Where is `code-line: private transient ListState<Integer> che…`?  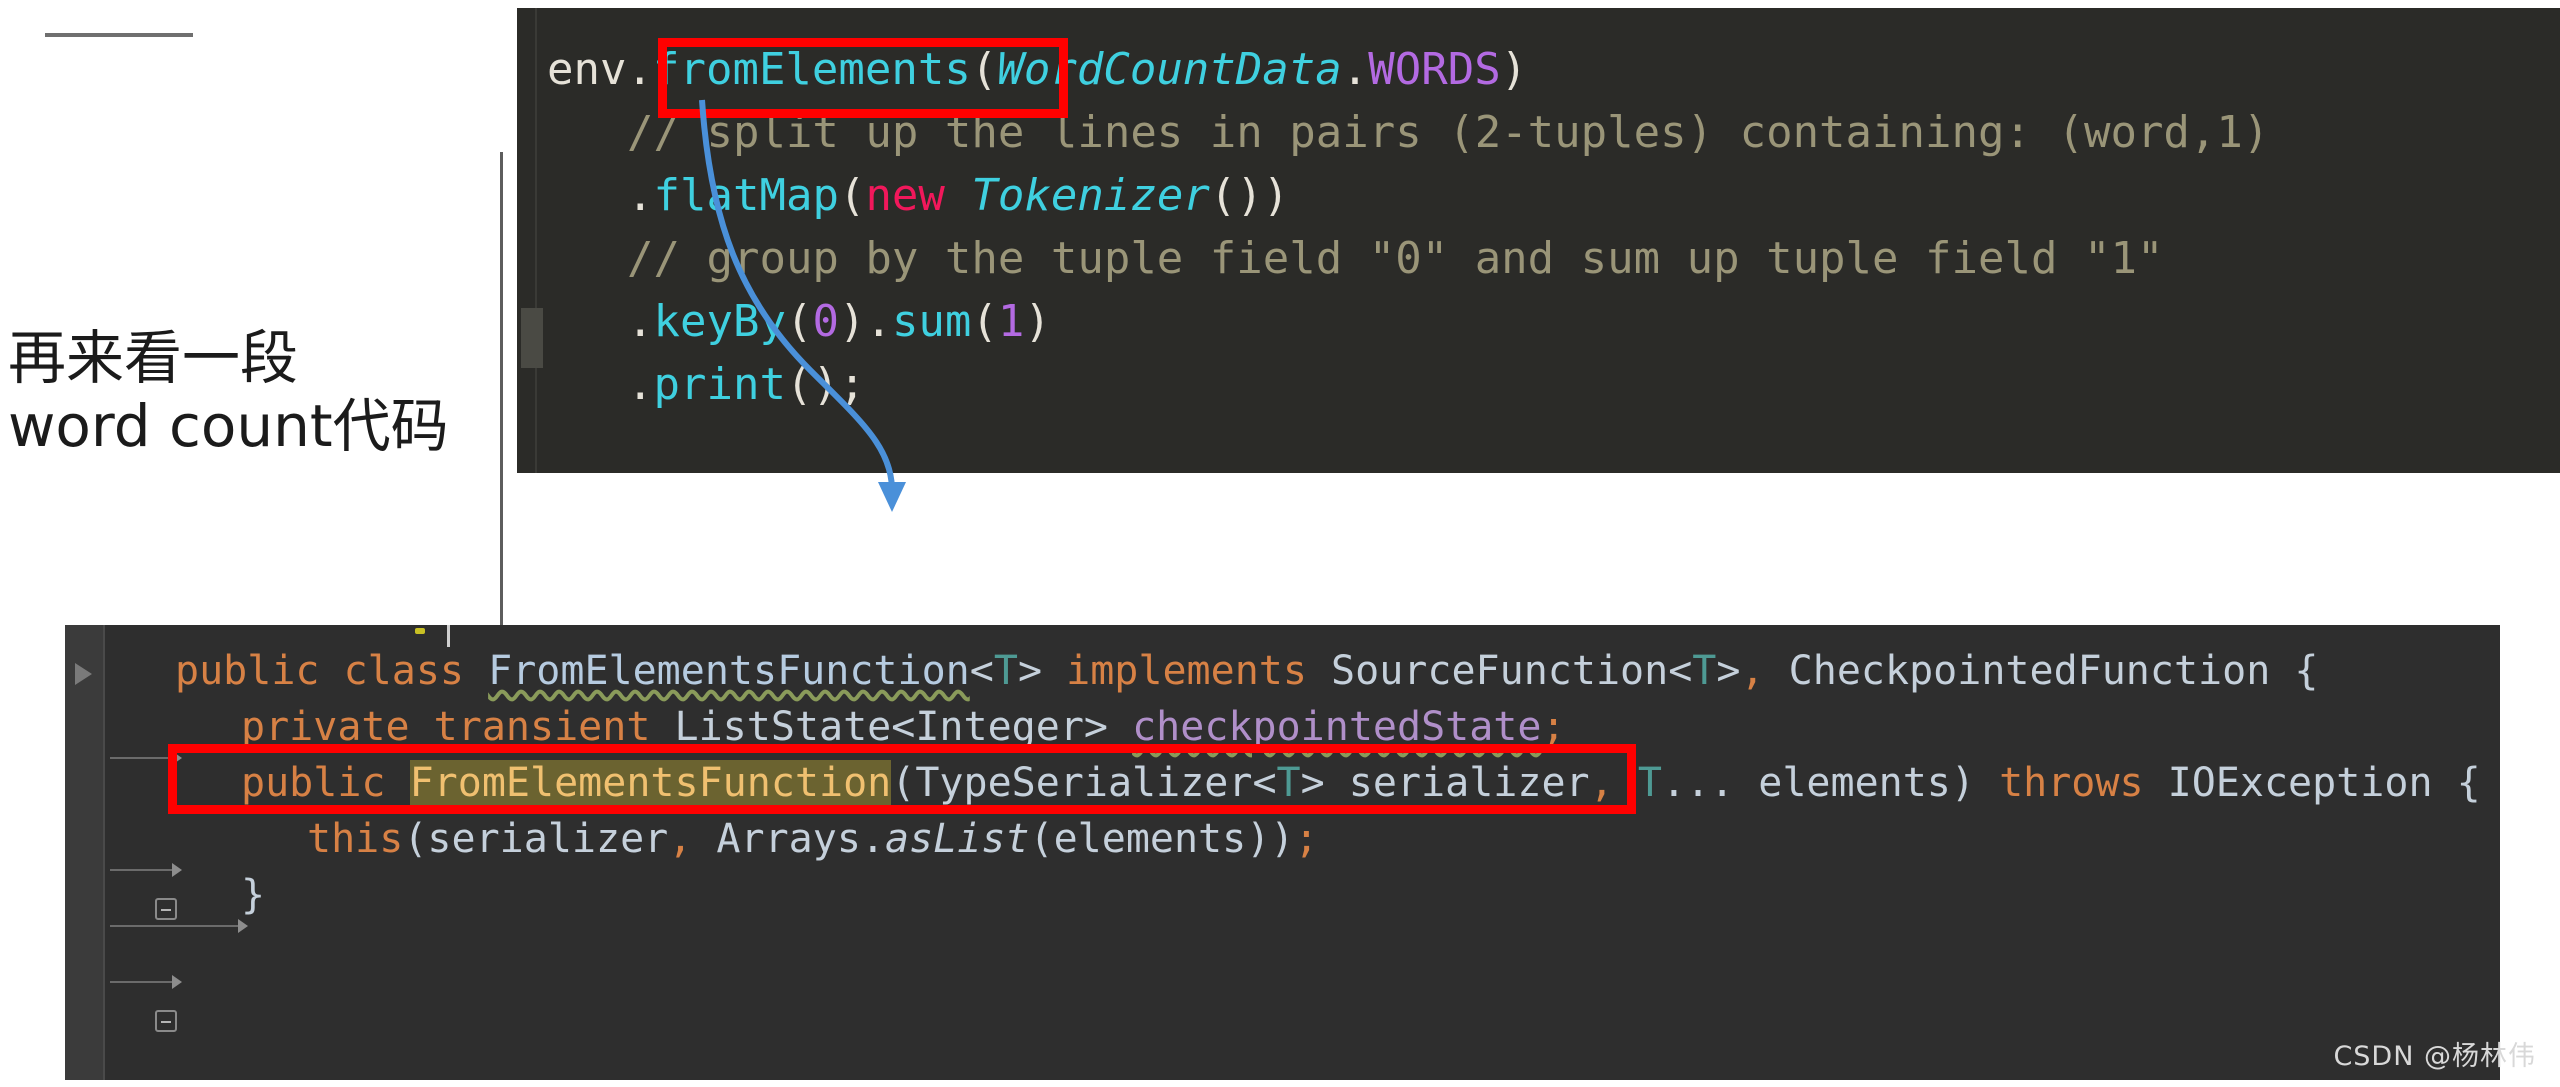 code-line: private transient ListState<Integer> che… is located at coordinates (1328, 727).